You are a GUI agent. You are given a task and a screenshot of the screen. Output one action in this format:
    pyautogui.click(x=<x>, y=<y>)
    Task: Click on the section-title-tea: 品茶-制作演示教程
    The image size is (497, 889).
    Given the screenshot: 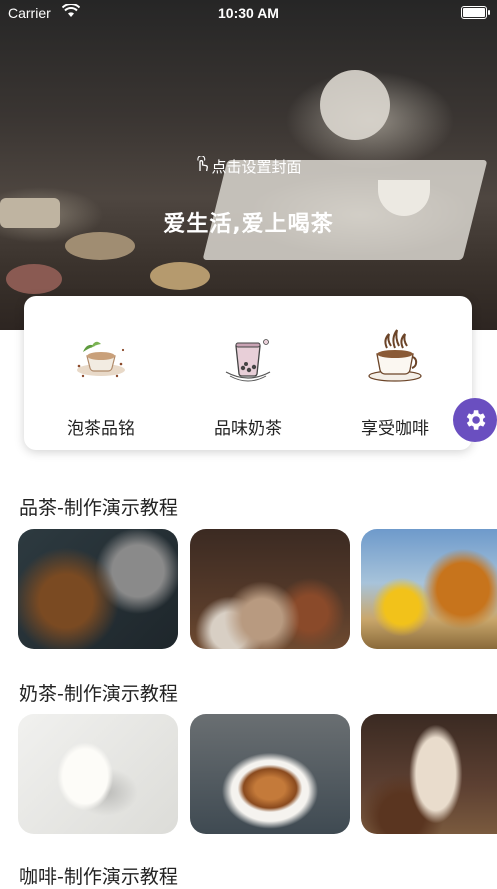 What is the action you would take?
    pyautogui.click(x=98, y=508)
    